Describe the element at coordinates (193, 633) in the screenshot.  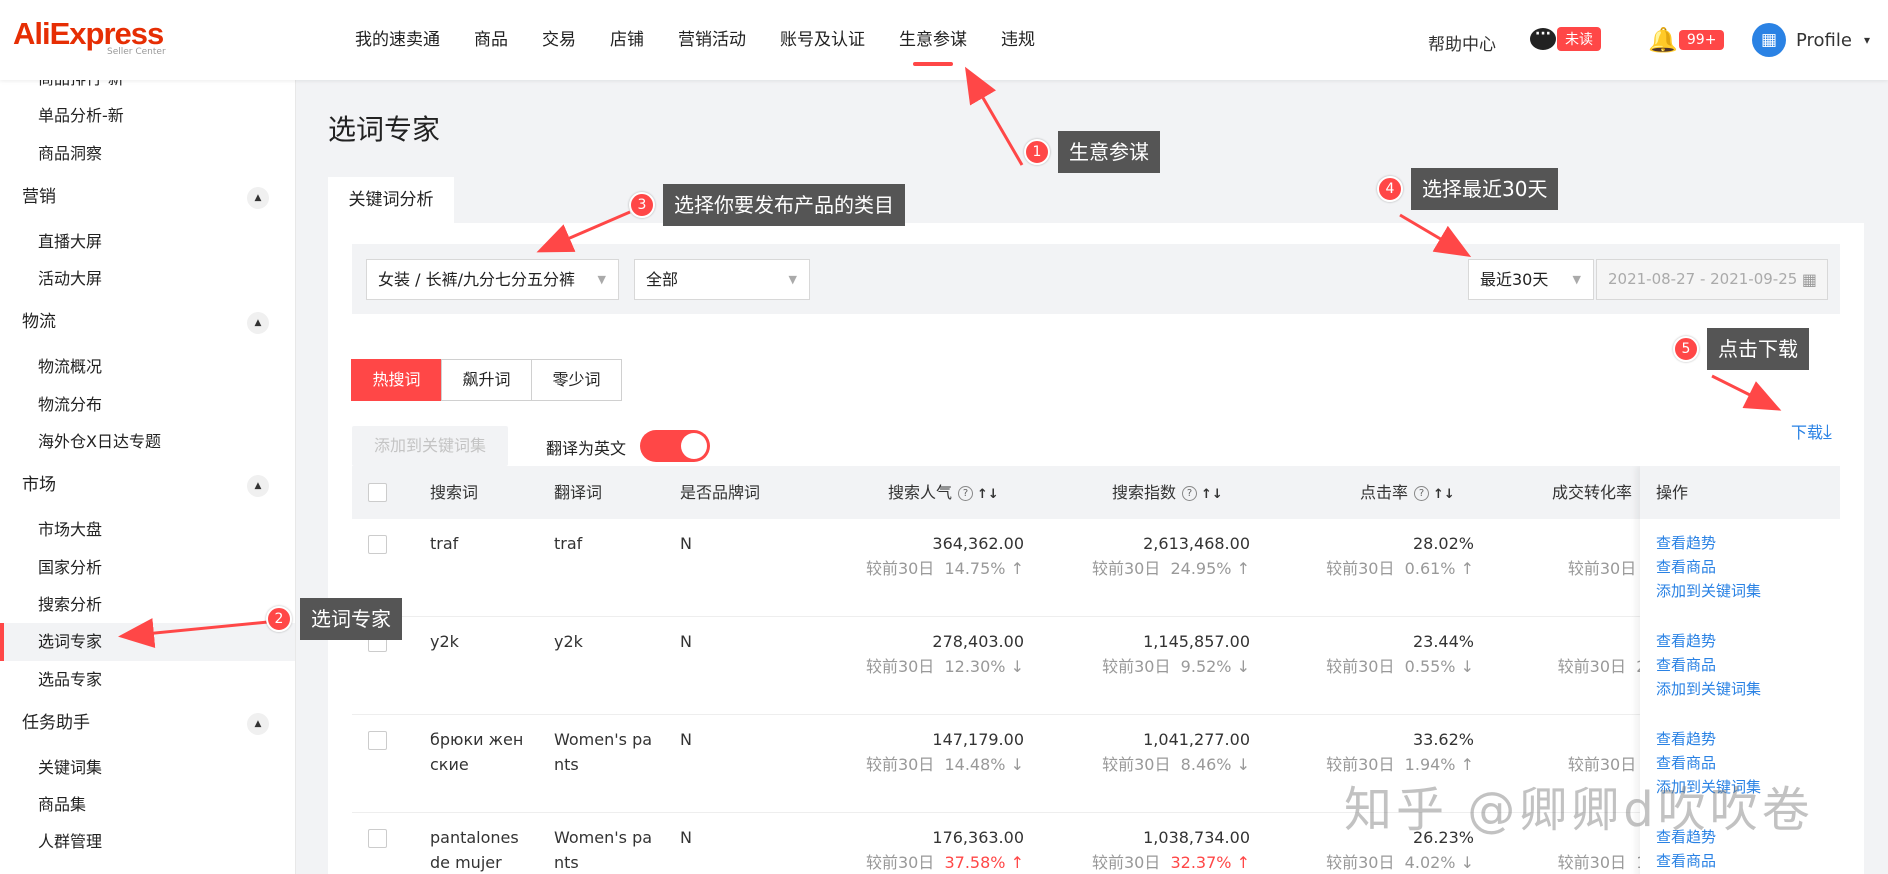
I see `arrow-to-keyword-expert` at that location.